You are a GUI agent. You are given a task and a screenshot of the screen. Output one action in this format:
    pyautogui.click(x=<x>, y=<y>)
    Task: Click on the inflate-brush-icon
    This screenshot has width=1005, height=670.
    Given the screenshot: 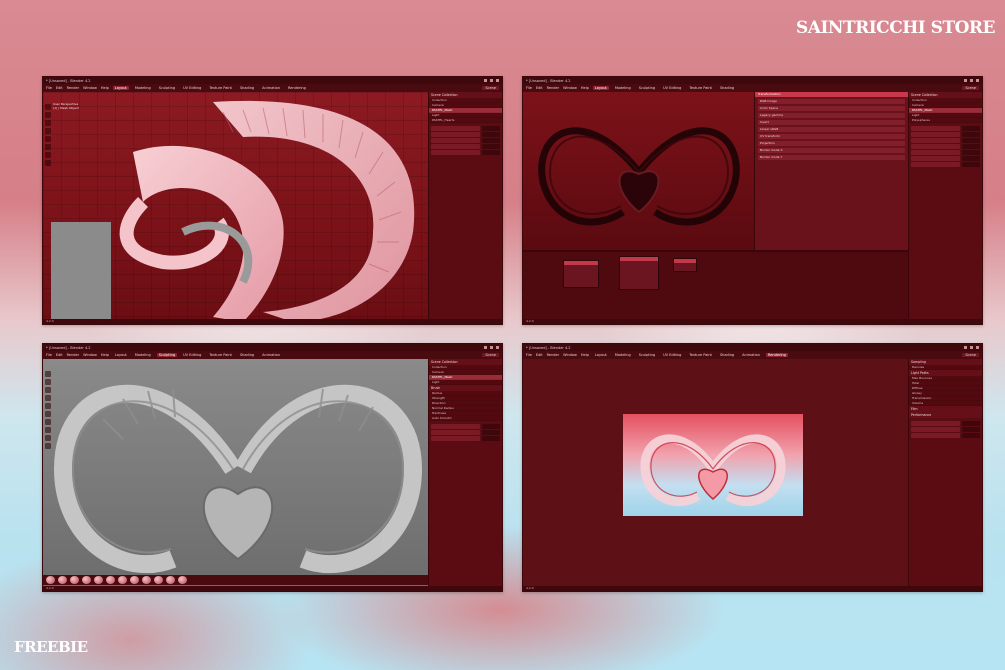 What is the action you would take?
    pyautogui.click(x=48, y=390)
    